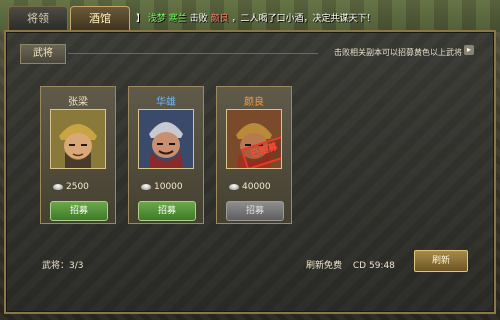 The image size is (500, 320). Describe the element at coordinates (78, 102) in the screenshot. I see `general-name: 张梁` at that location.